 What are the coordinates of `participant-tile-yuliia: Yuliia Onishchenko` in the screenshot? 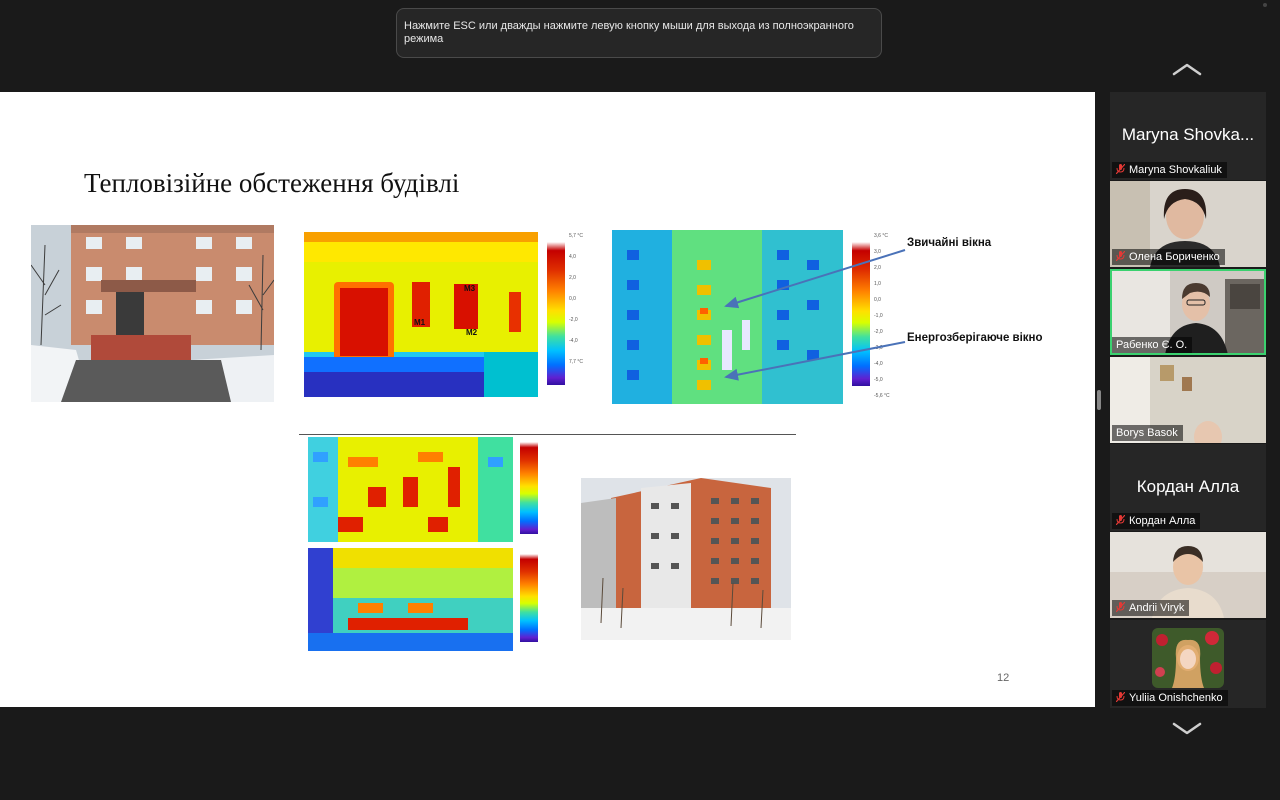 It's located at (1188, 664).